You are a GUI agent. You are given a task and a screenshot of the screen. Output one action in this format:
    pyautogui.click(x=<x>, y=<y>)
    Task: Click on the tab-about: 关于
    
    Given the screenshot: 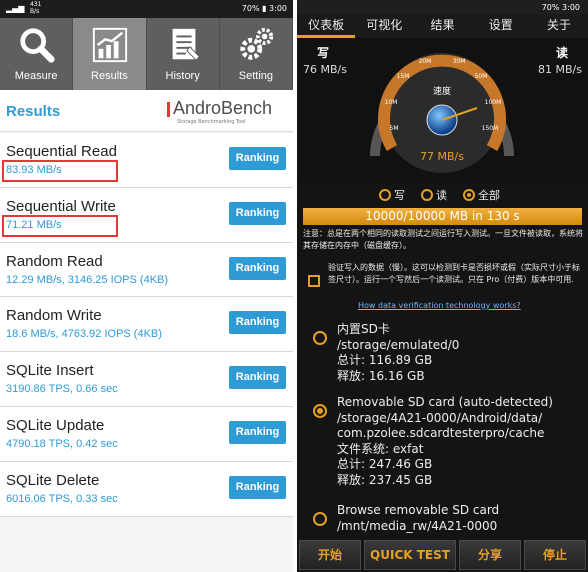 What is the action you would take?
    pyautogui.click(x=559, y=26)
    